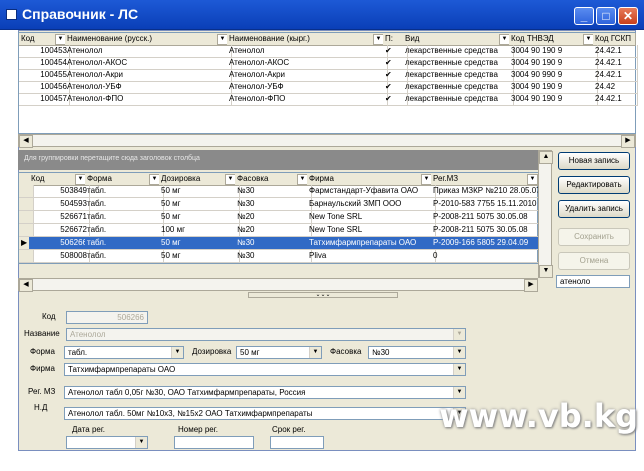 Image resolution: width=644 pixels, height=471 pixels. I want to click on column-header-label: Код ТНВЭД, so click(532, 38).